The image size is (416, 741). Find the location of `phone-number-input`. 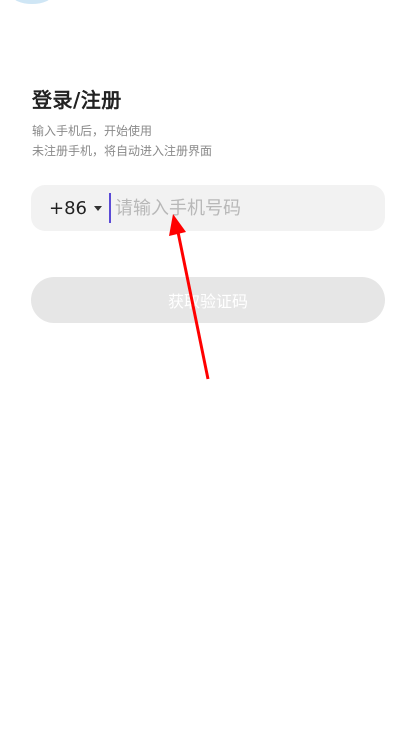

phone-number-input is located at coordinates (230, 208).